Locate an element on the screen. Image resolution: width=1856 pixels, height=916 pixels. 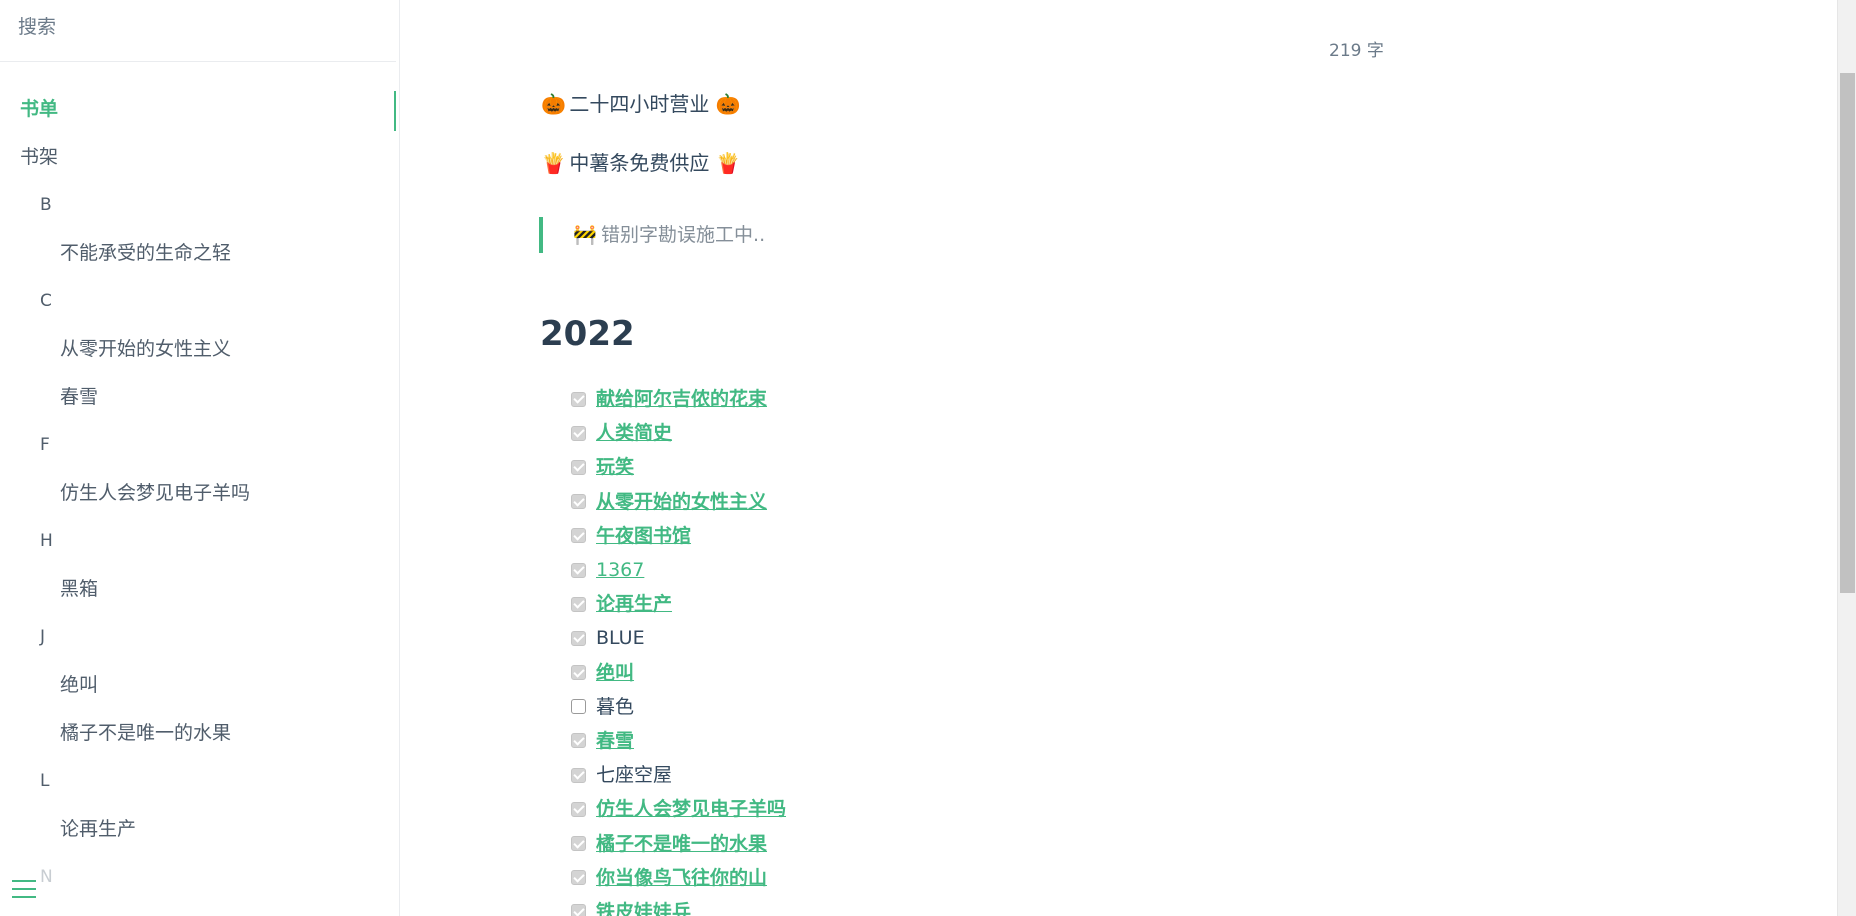
sidebar-item: 书单 is located at coordinates (198, 109).